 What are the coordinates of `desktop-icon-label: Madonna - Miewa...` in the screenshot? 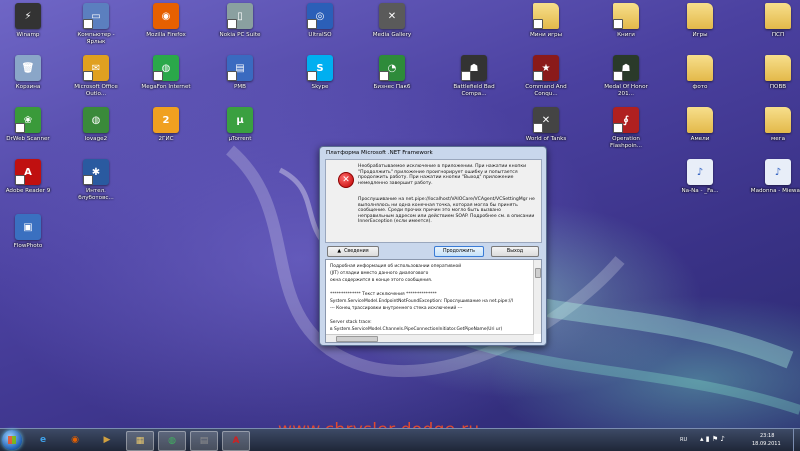 It's located at (775, 191).